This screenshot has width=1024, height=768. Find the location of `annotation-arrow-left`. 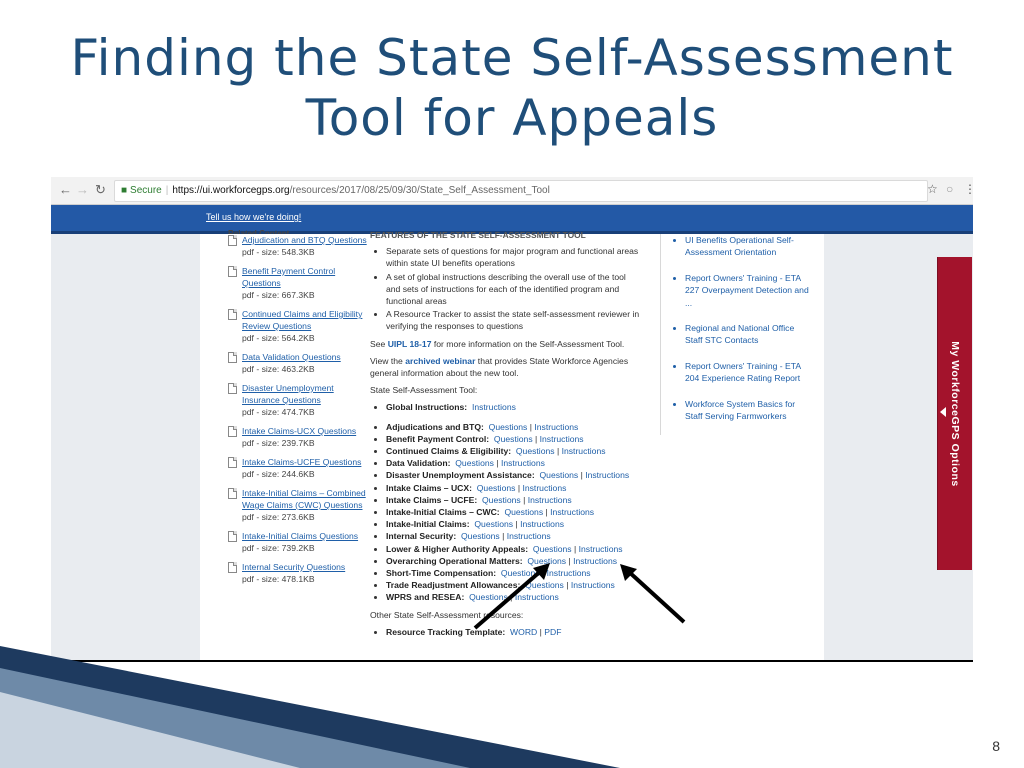

annotation-arrow-left is located at coordinates (511, 596).